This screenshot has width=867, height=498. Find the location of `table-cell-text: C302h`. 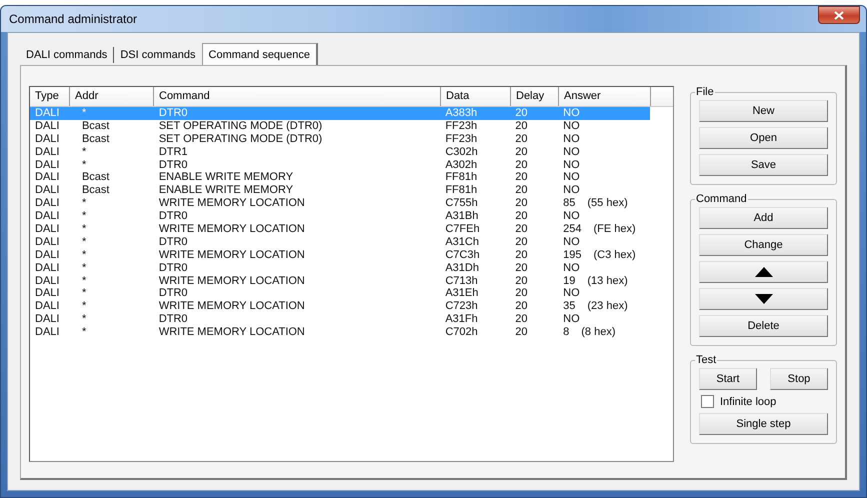

table-cell-text: C302h is located at coordinates (461, 152).